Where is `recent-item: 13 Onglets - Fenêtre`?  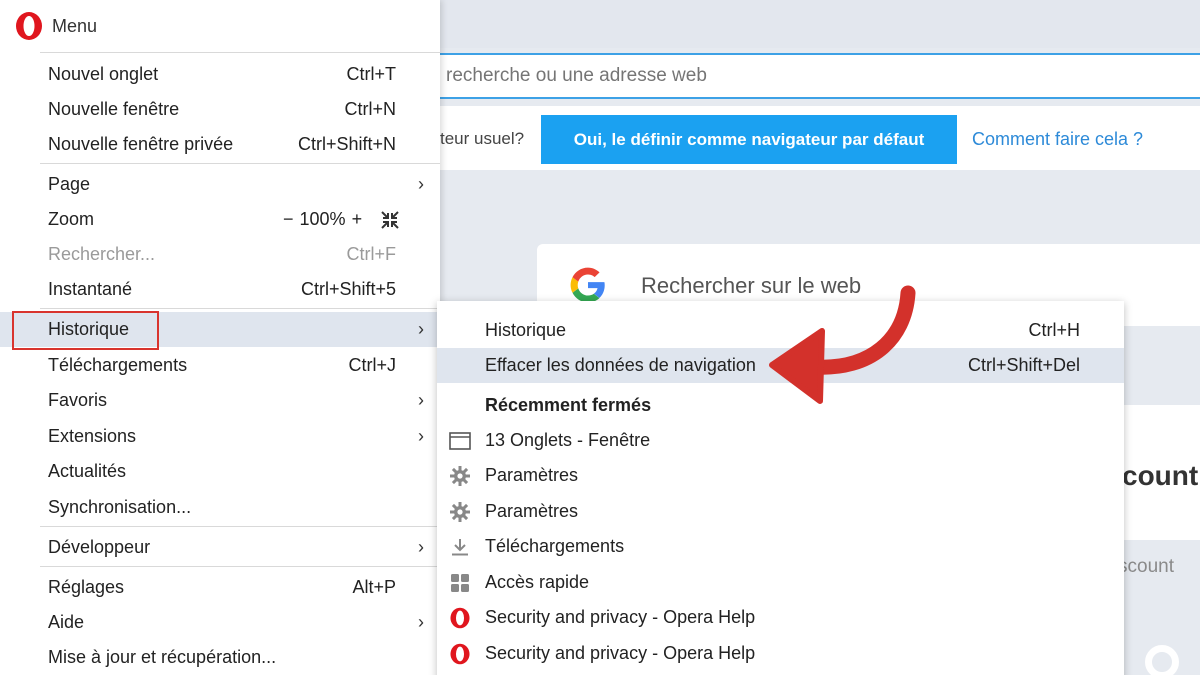
recent-item: 13 Onglets - Fenêtre is located at coordinates (780, 440).